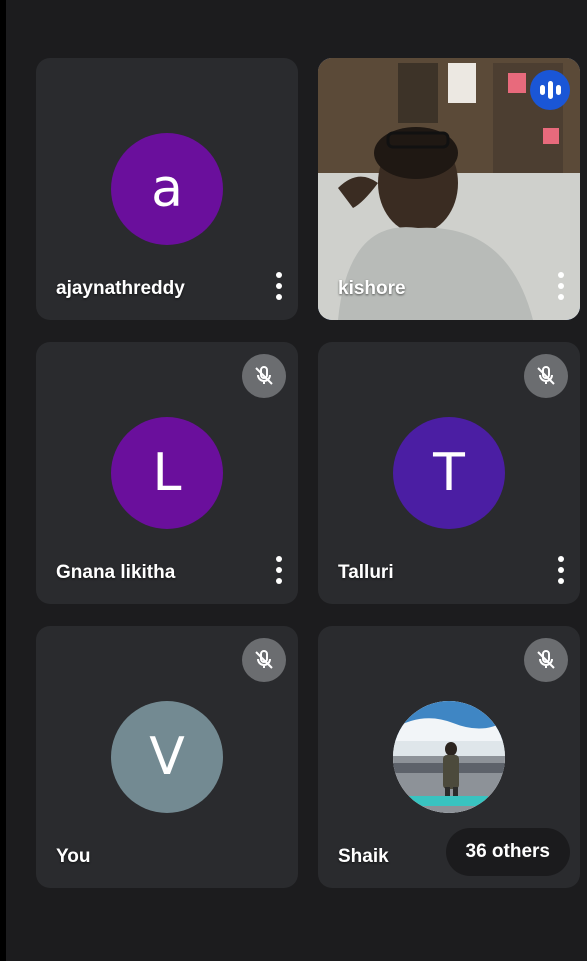 The height and width of the screenshot is (961, 587). I want to click on participant-tile-gnana-likitha: L Gnana likitha, so click(167, 473).